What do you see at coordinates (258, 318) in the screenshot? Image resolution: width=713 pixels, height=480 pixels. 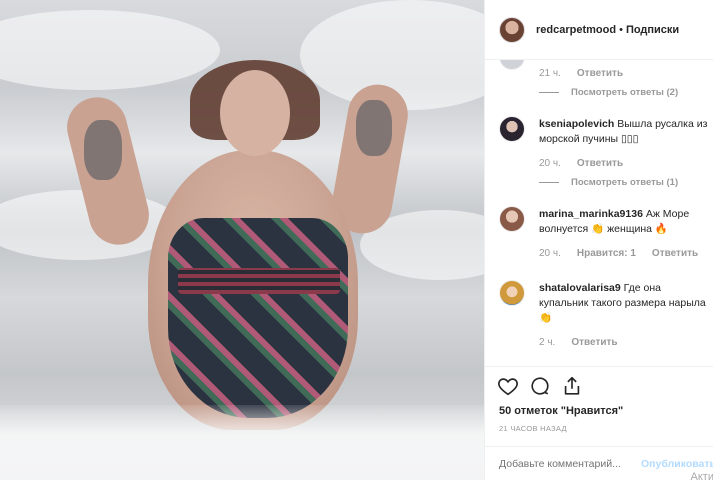 I see `swimsuit` at bounding box center [258, 318].